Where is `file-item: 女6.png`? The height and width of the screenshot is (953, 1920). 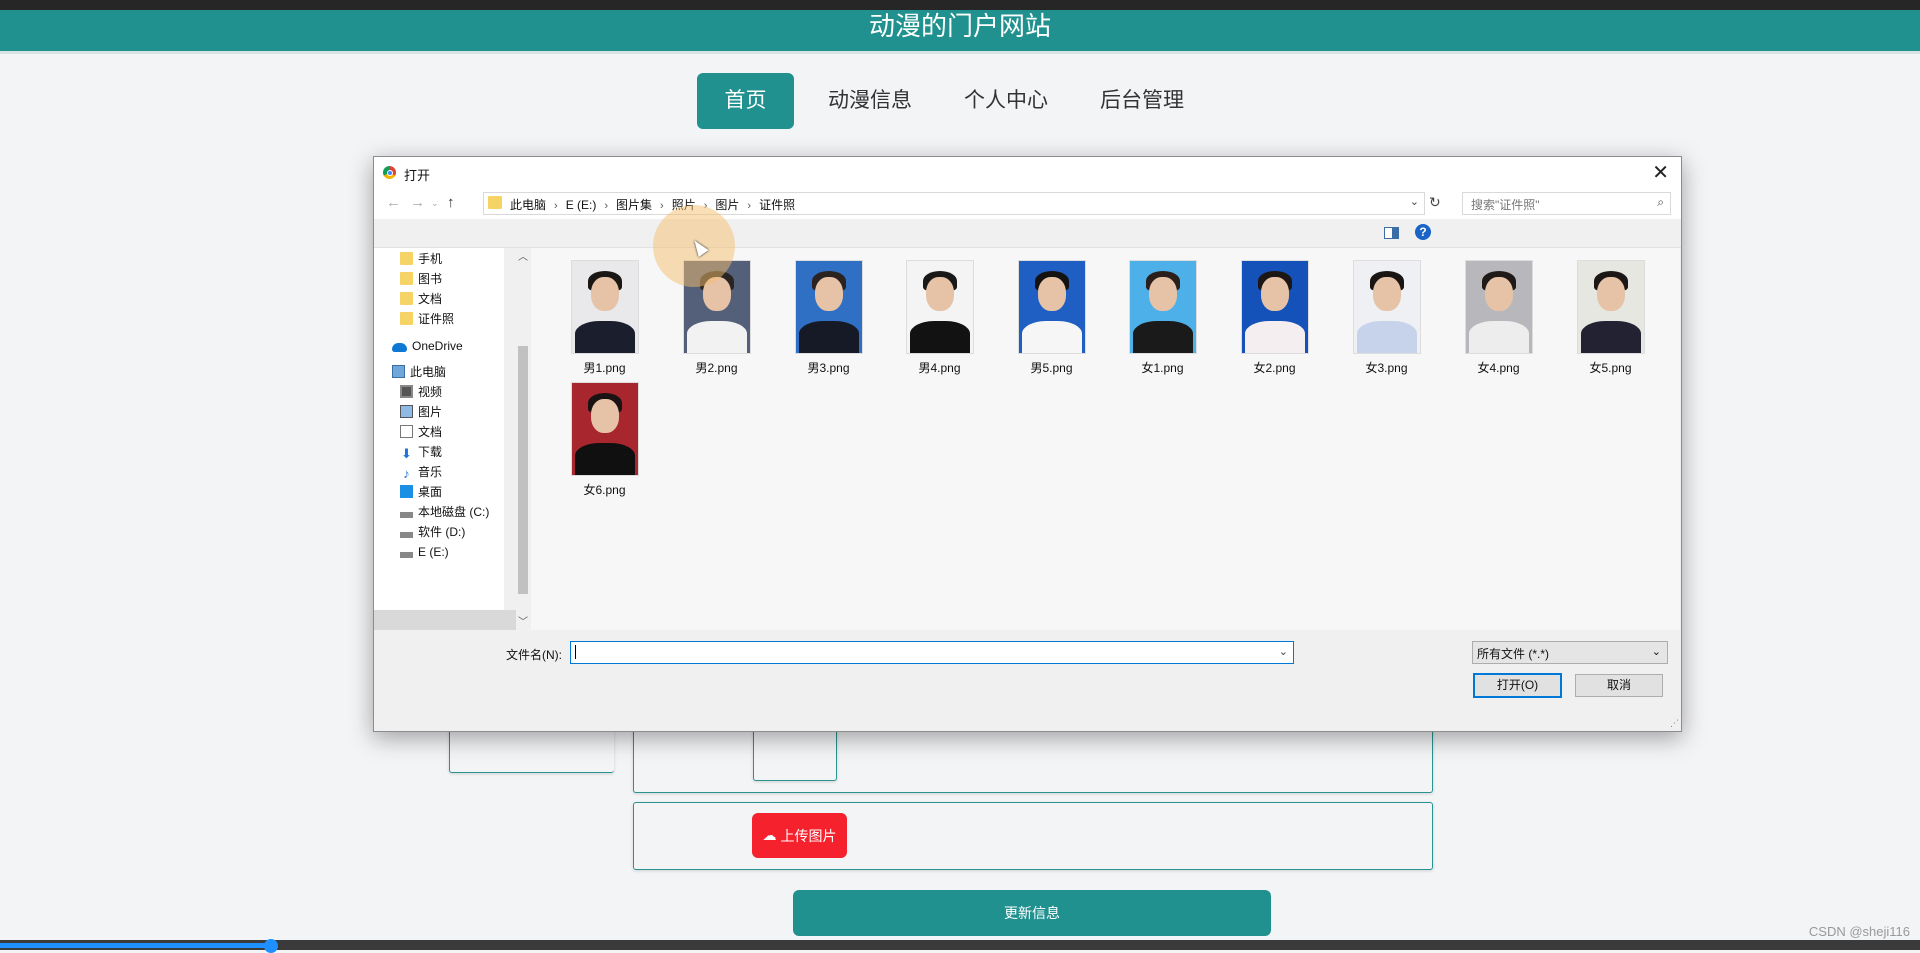 file-item: 女6.png is located at coordinates (604, 440).